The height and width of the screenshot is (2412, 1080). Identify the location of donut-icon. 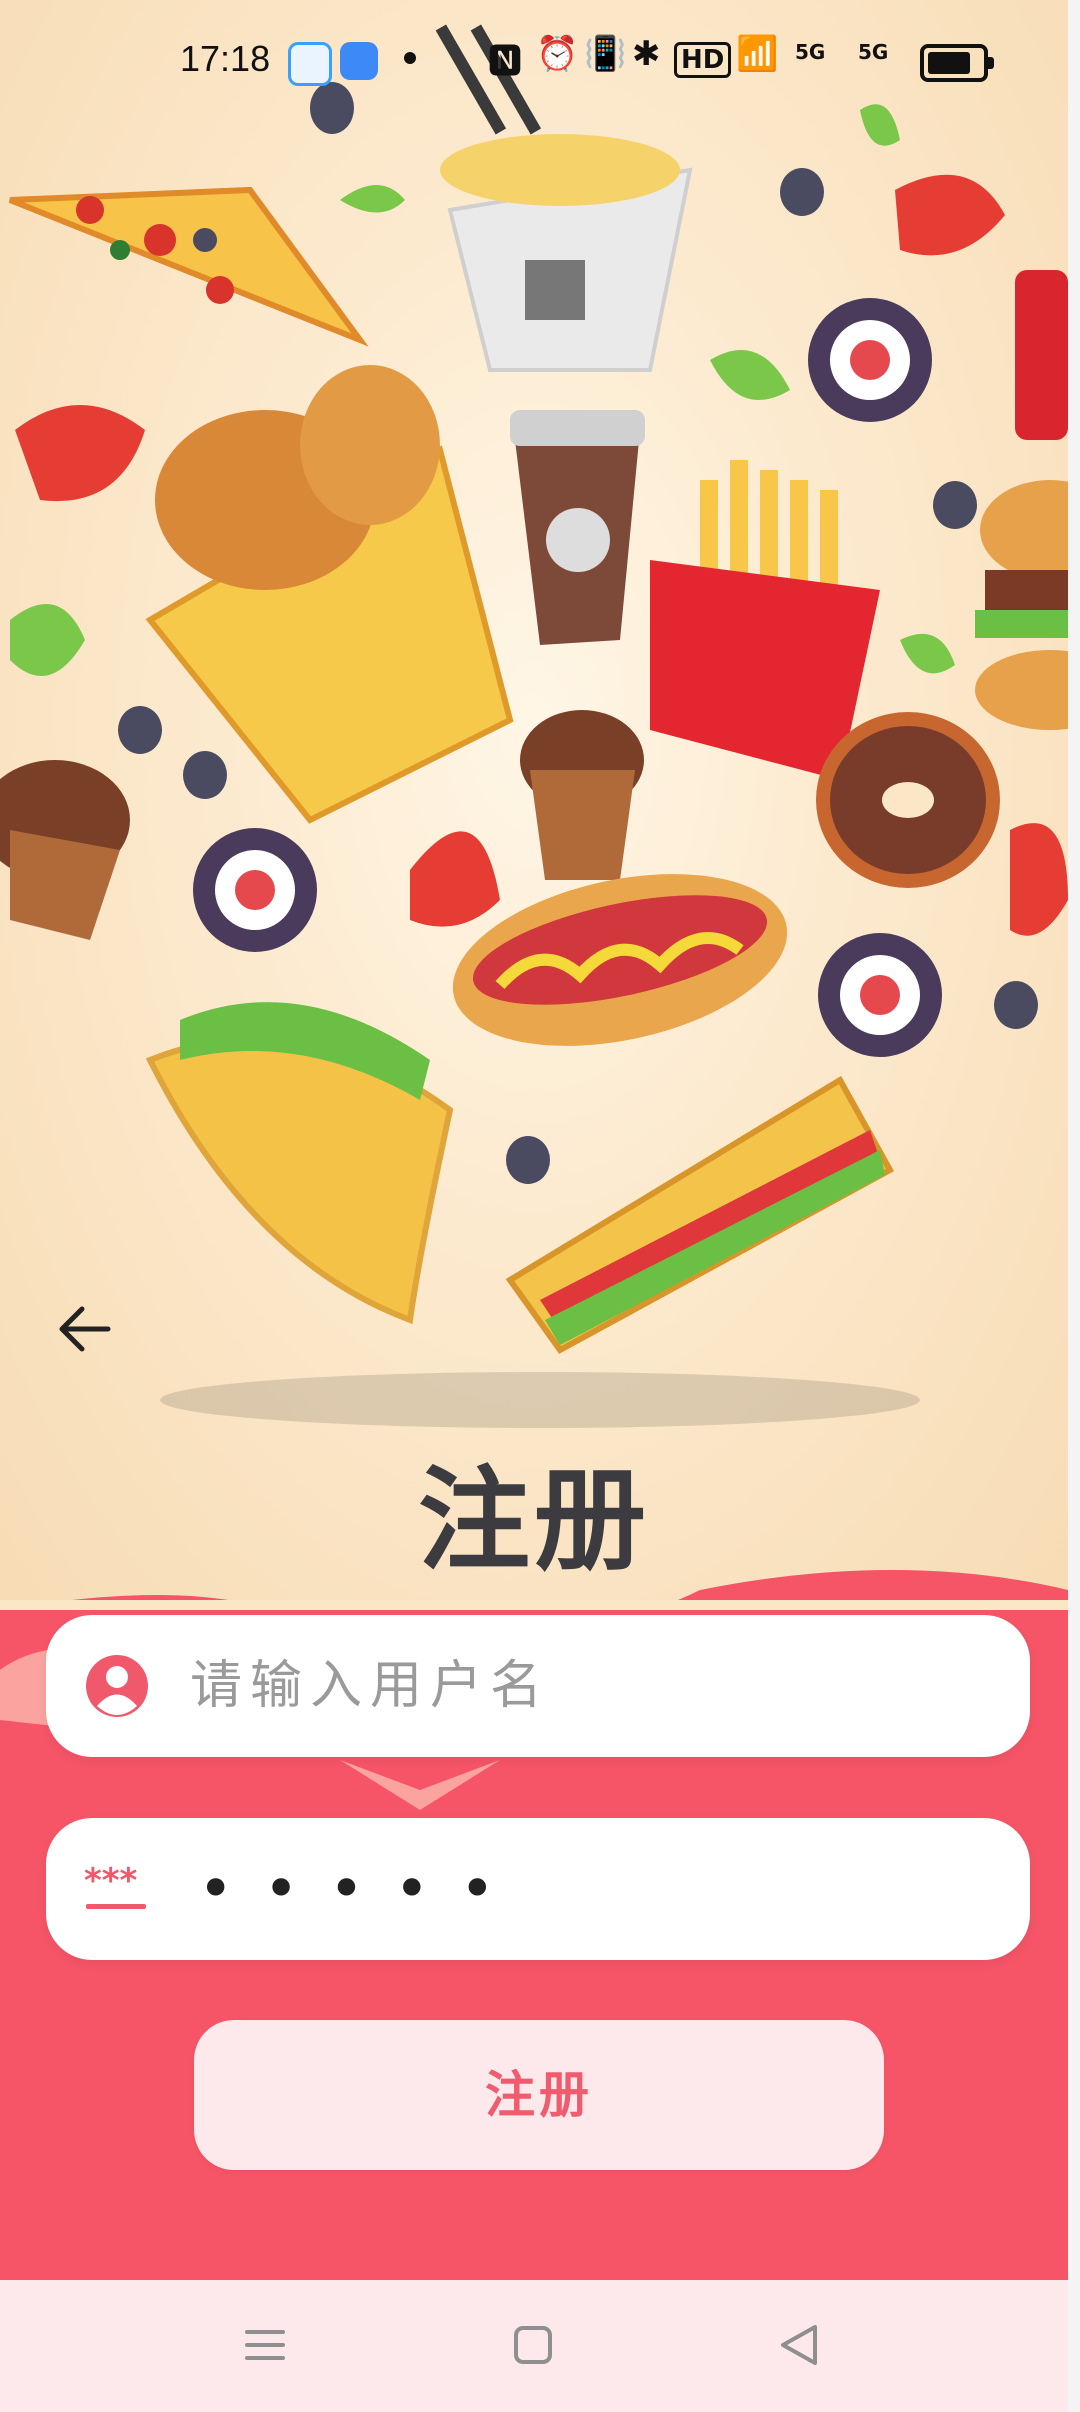
(908, 800).